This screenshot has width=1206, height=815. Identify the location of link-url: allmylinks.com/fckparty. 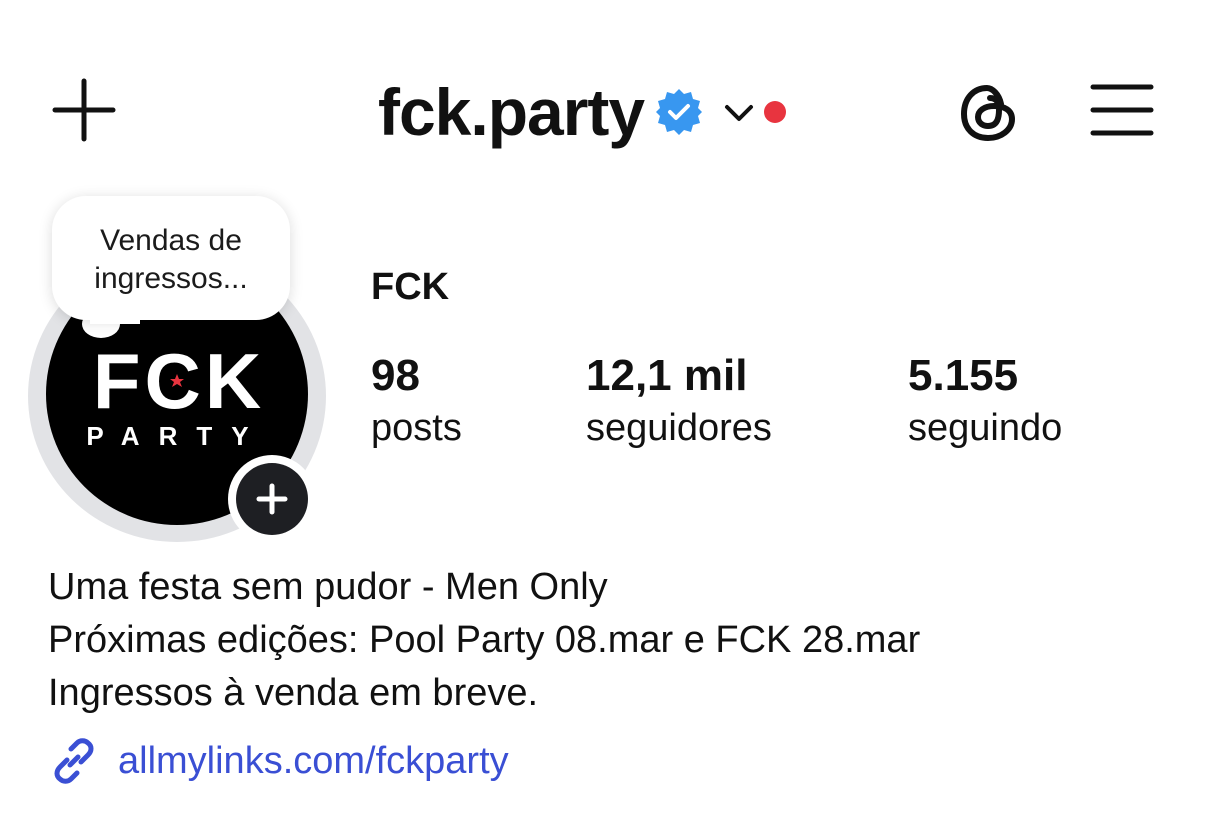
(313, 761).